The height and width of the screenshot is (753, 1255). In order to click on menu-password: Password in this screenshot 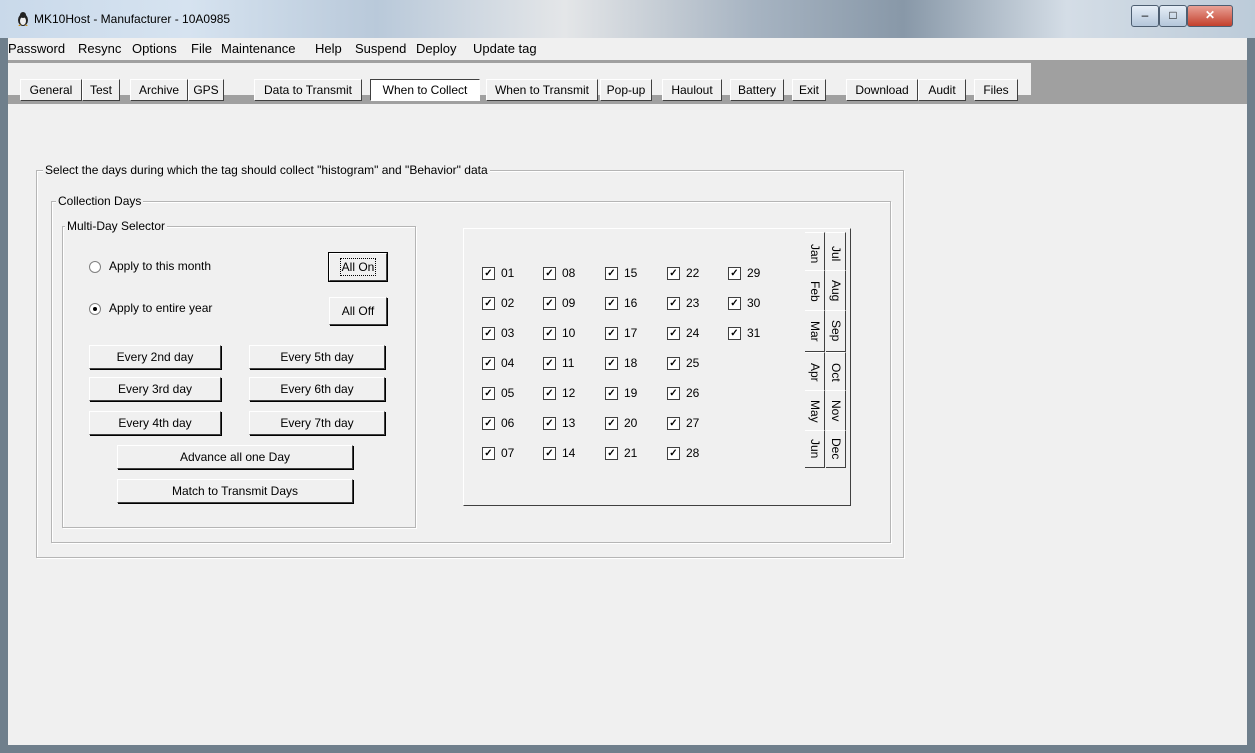, I will do `click(36, 48)`.